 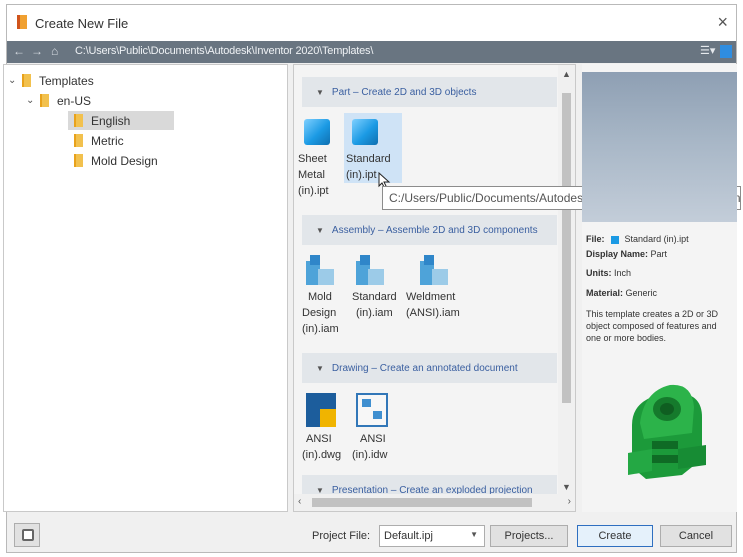 I want to click on template-thumbnail, so click(x=659, y=147).